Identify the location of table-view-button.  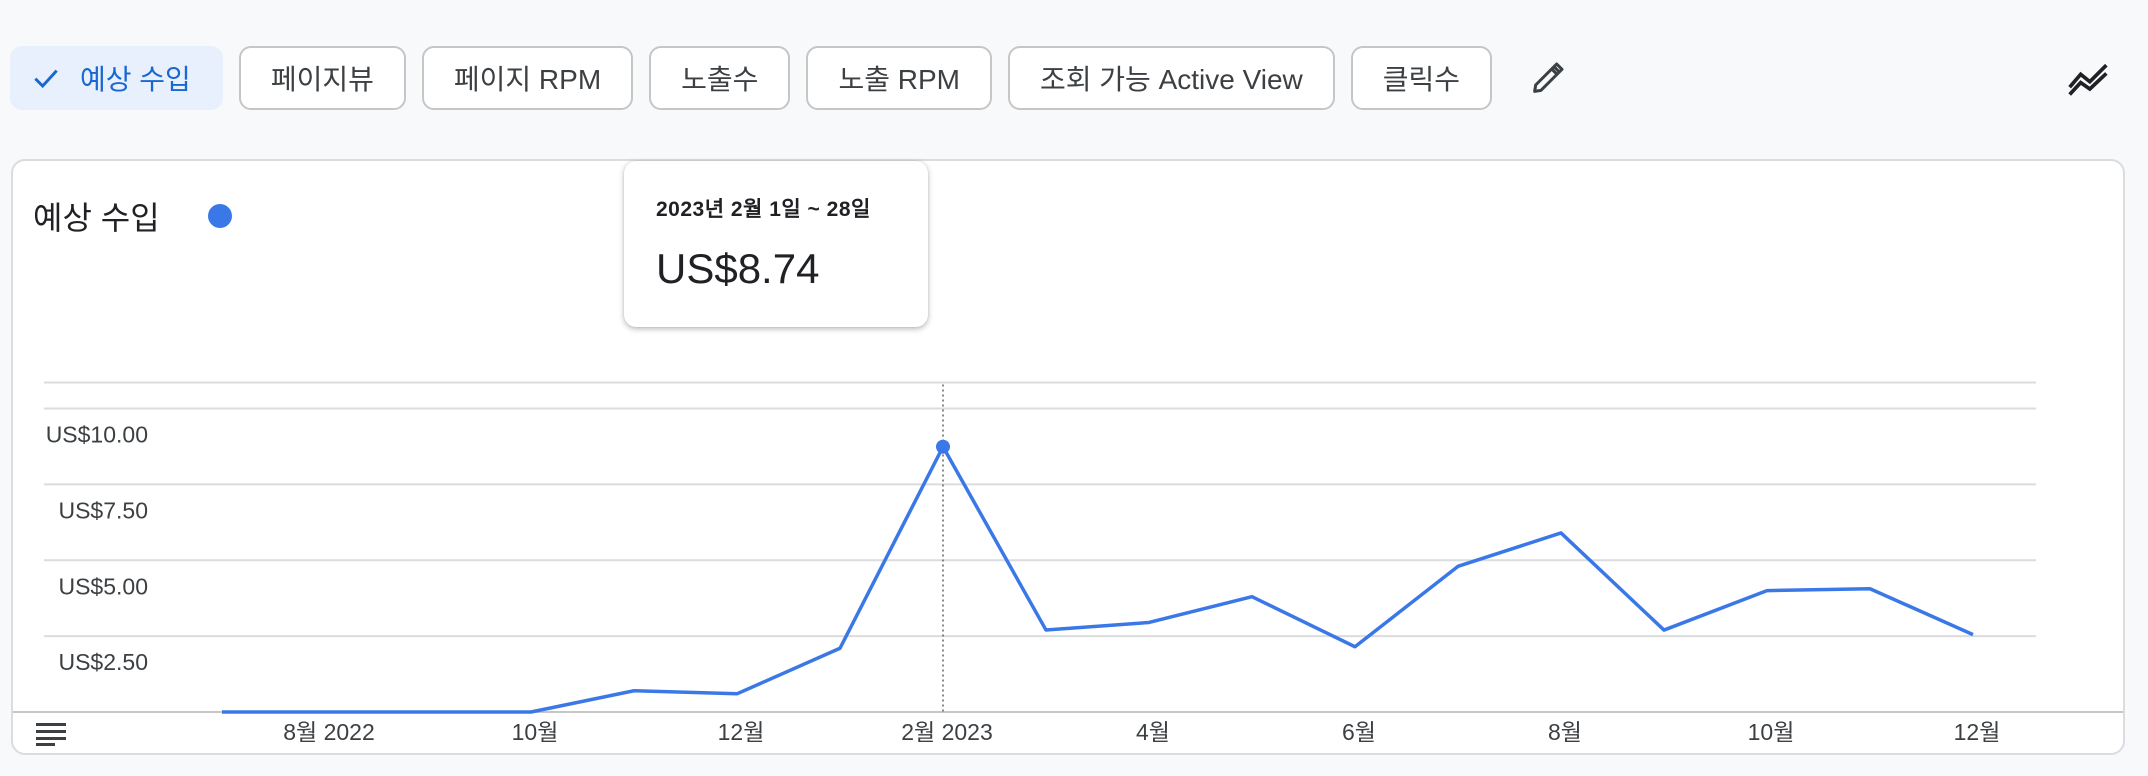
(51, 734).